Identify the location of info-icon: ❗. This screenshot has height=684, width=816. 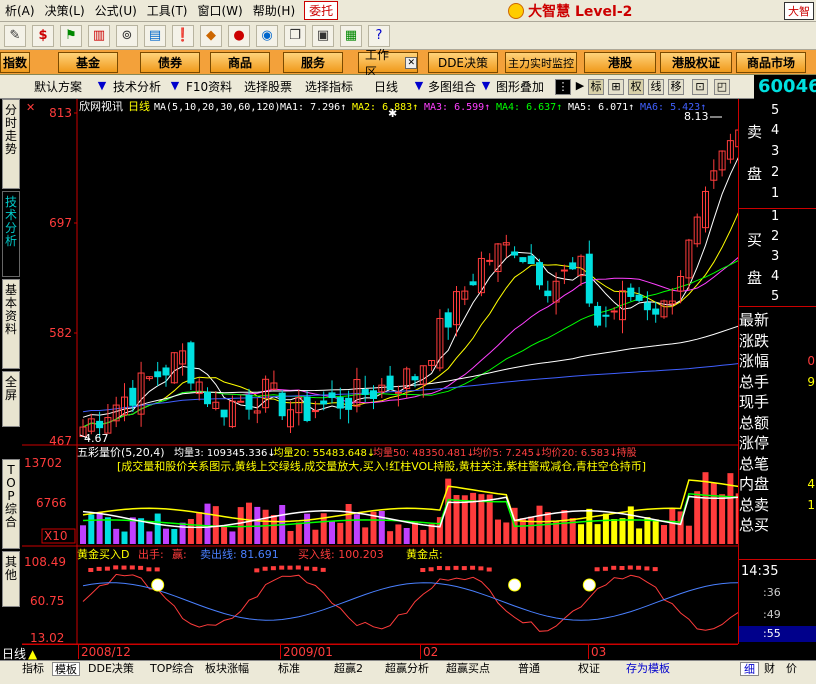
(183, 35).